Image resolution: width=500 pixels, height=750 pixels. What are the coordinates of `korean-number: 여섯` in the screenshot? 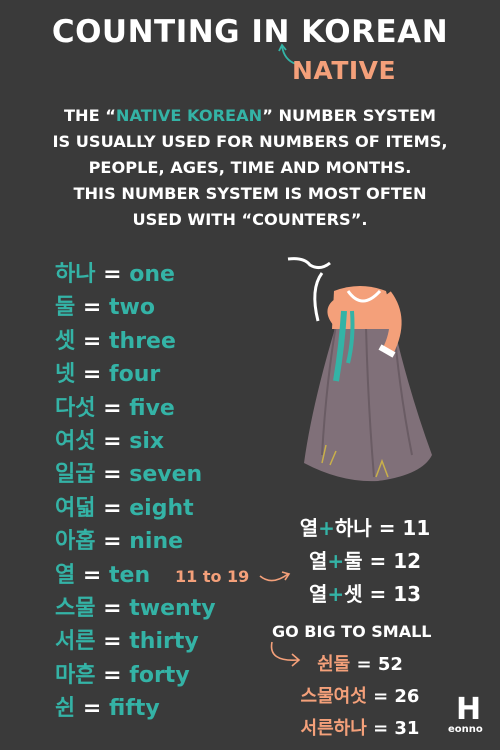 It's located at (75, 441).